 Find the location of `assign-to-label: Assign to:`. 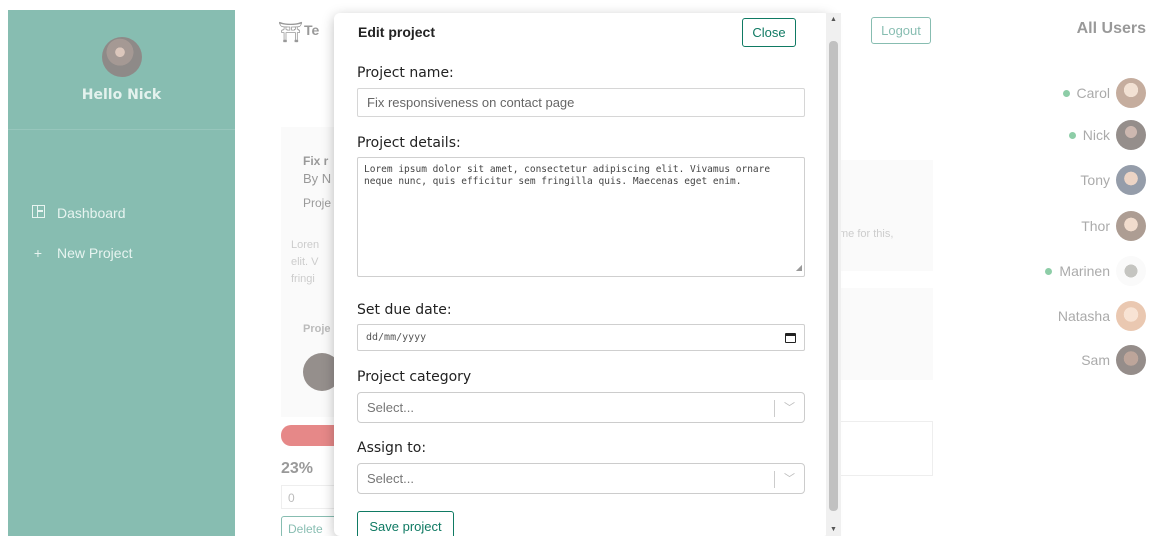

assign-to-label: Assign to: is located at coordinates (392, 448).